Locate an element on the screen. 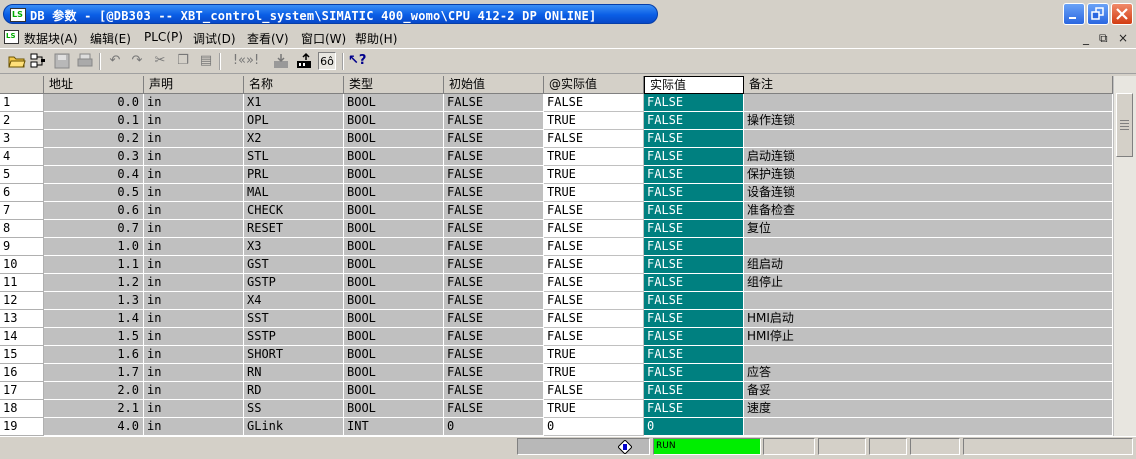  column-header-initial-value: 初始值 is located at coordinates (494, 85).